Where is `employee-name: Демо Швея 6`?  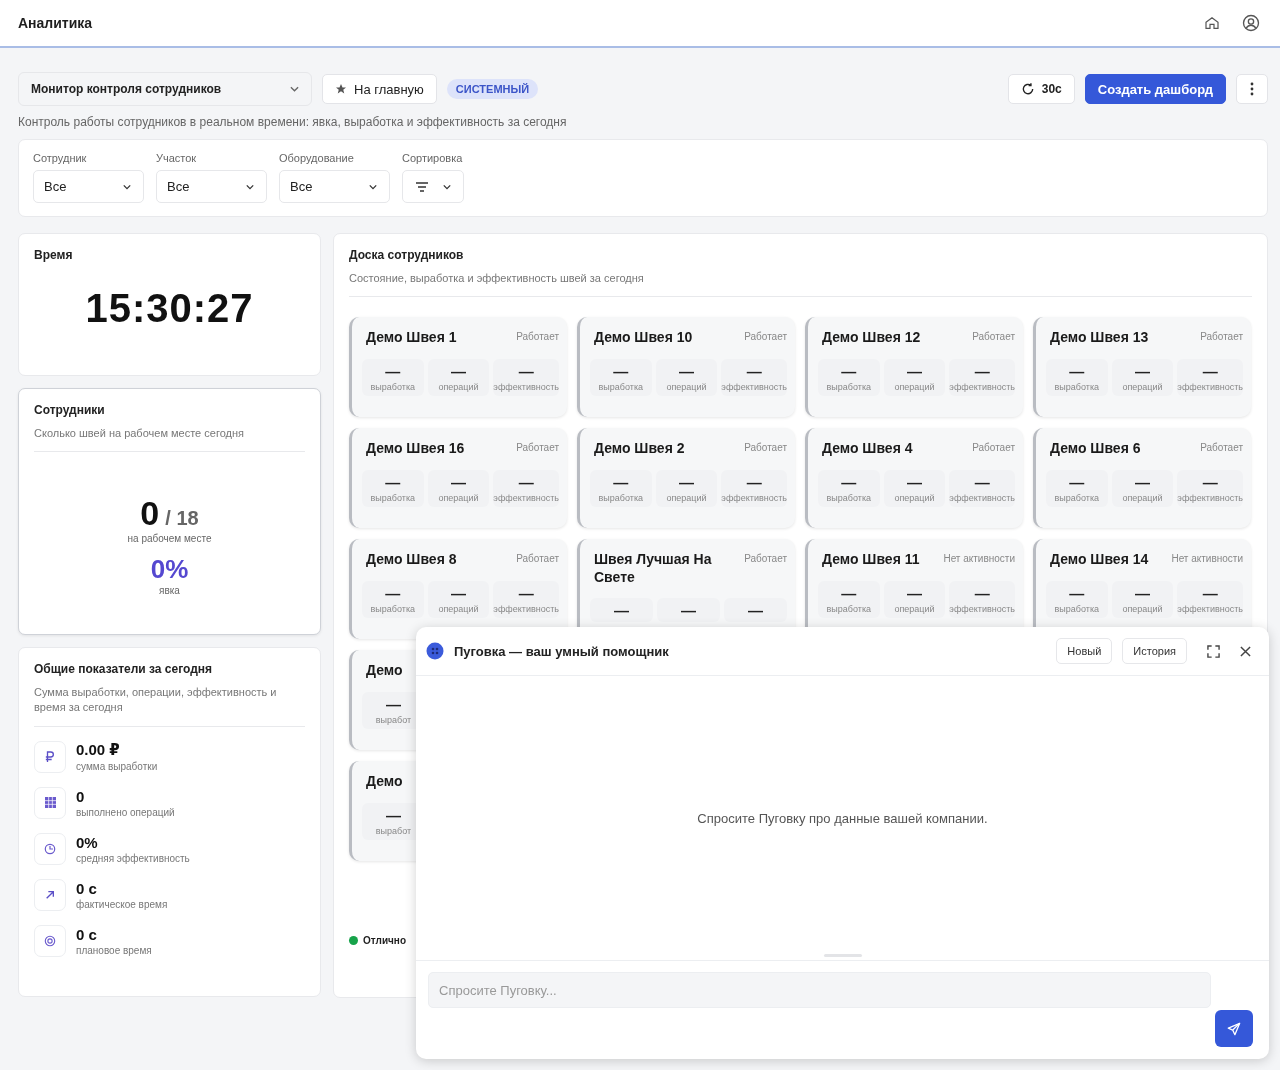 employee-name: Демо Швея 6 is located at coordinates (1095, 449).